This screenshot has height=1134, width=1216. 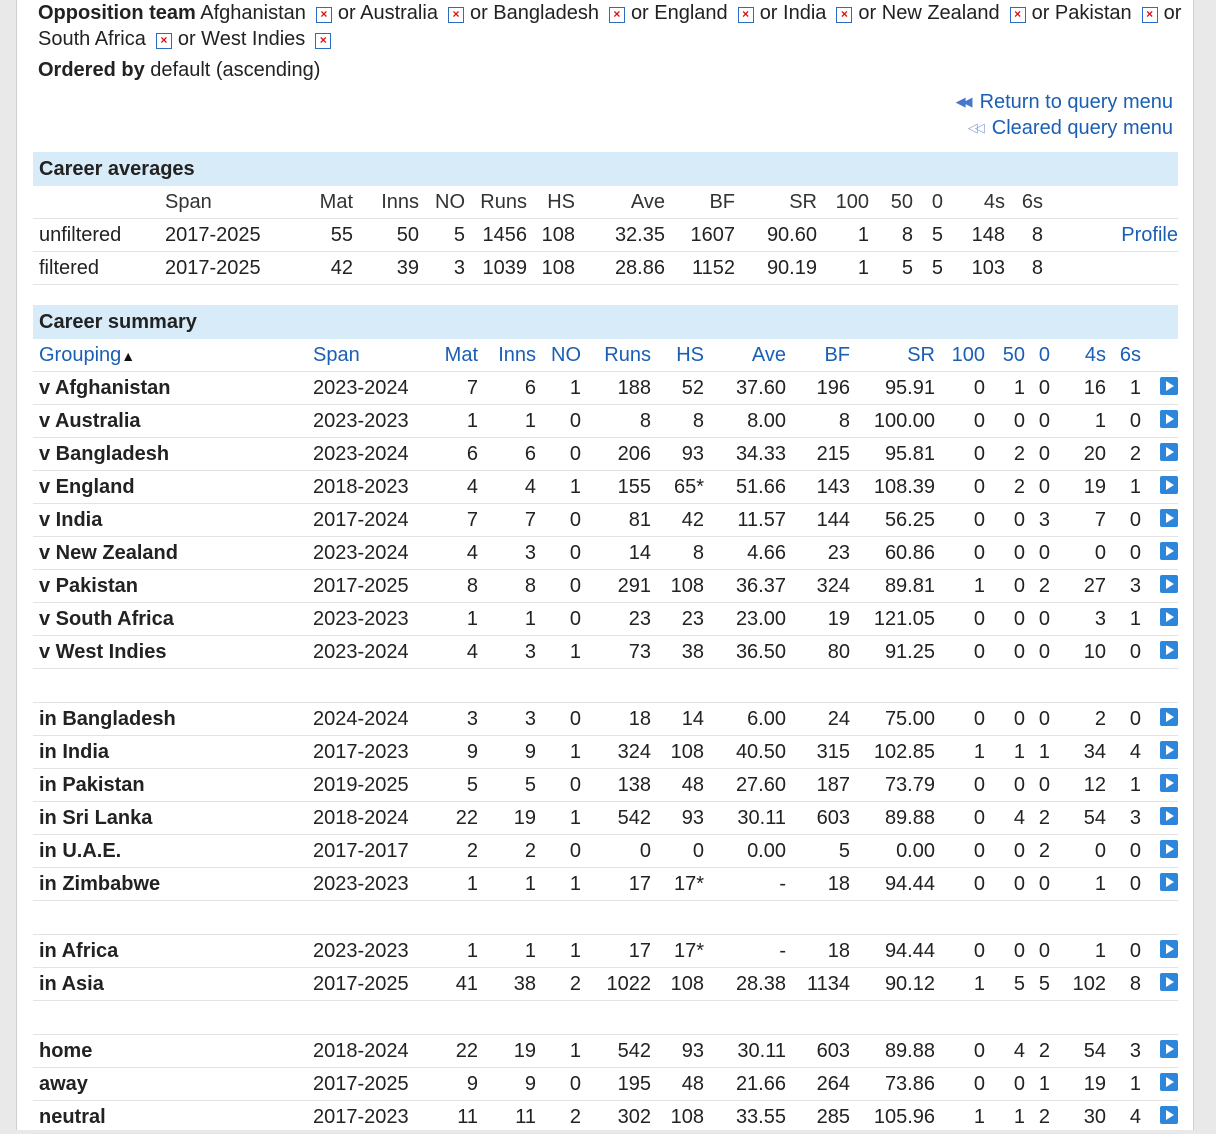 I want to click on profile-link: Profile, so click(x=1149, y=235).